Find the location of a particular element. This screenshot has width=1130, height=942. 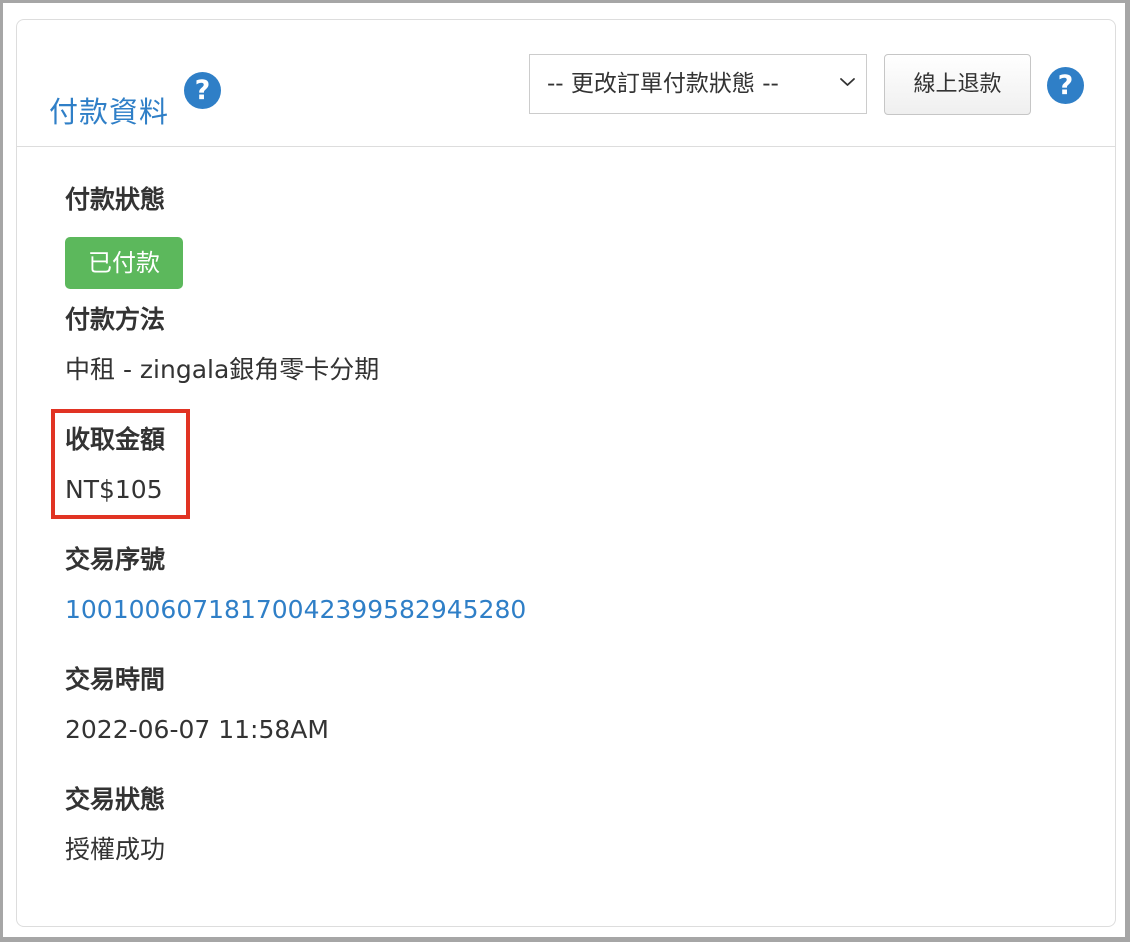

amount-collected-label: 收取金額 is located at coordinates (115, 439).